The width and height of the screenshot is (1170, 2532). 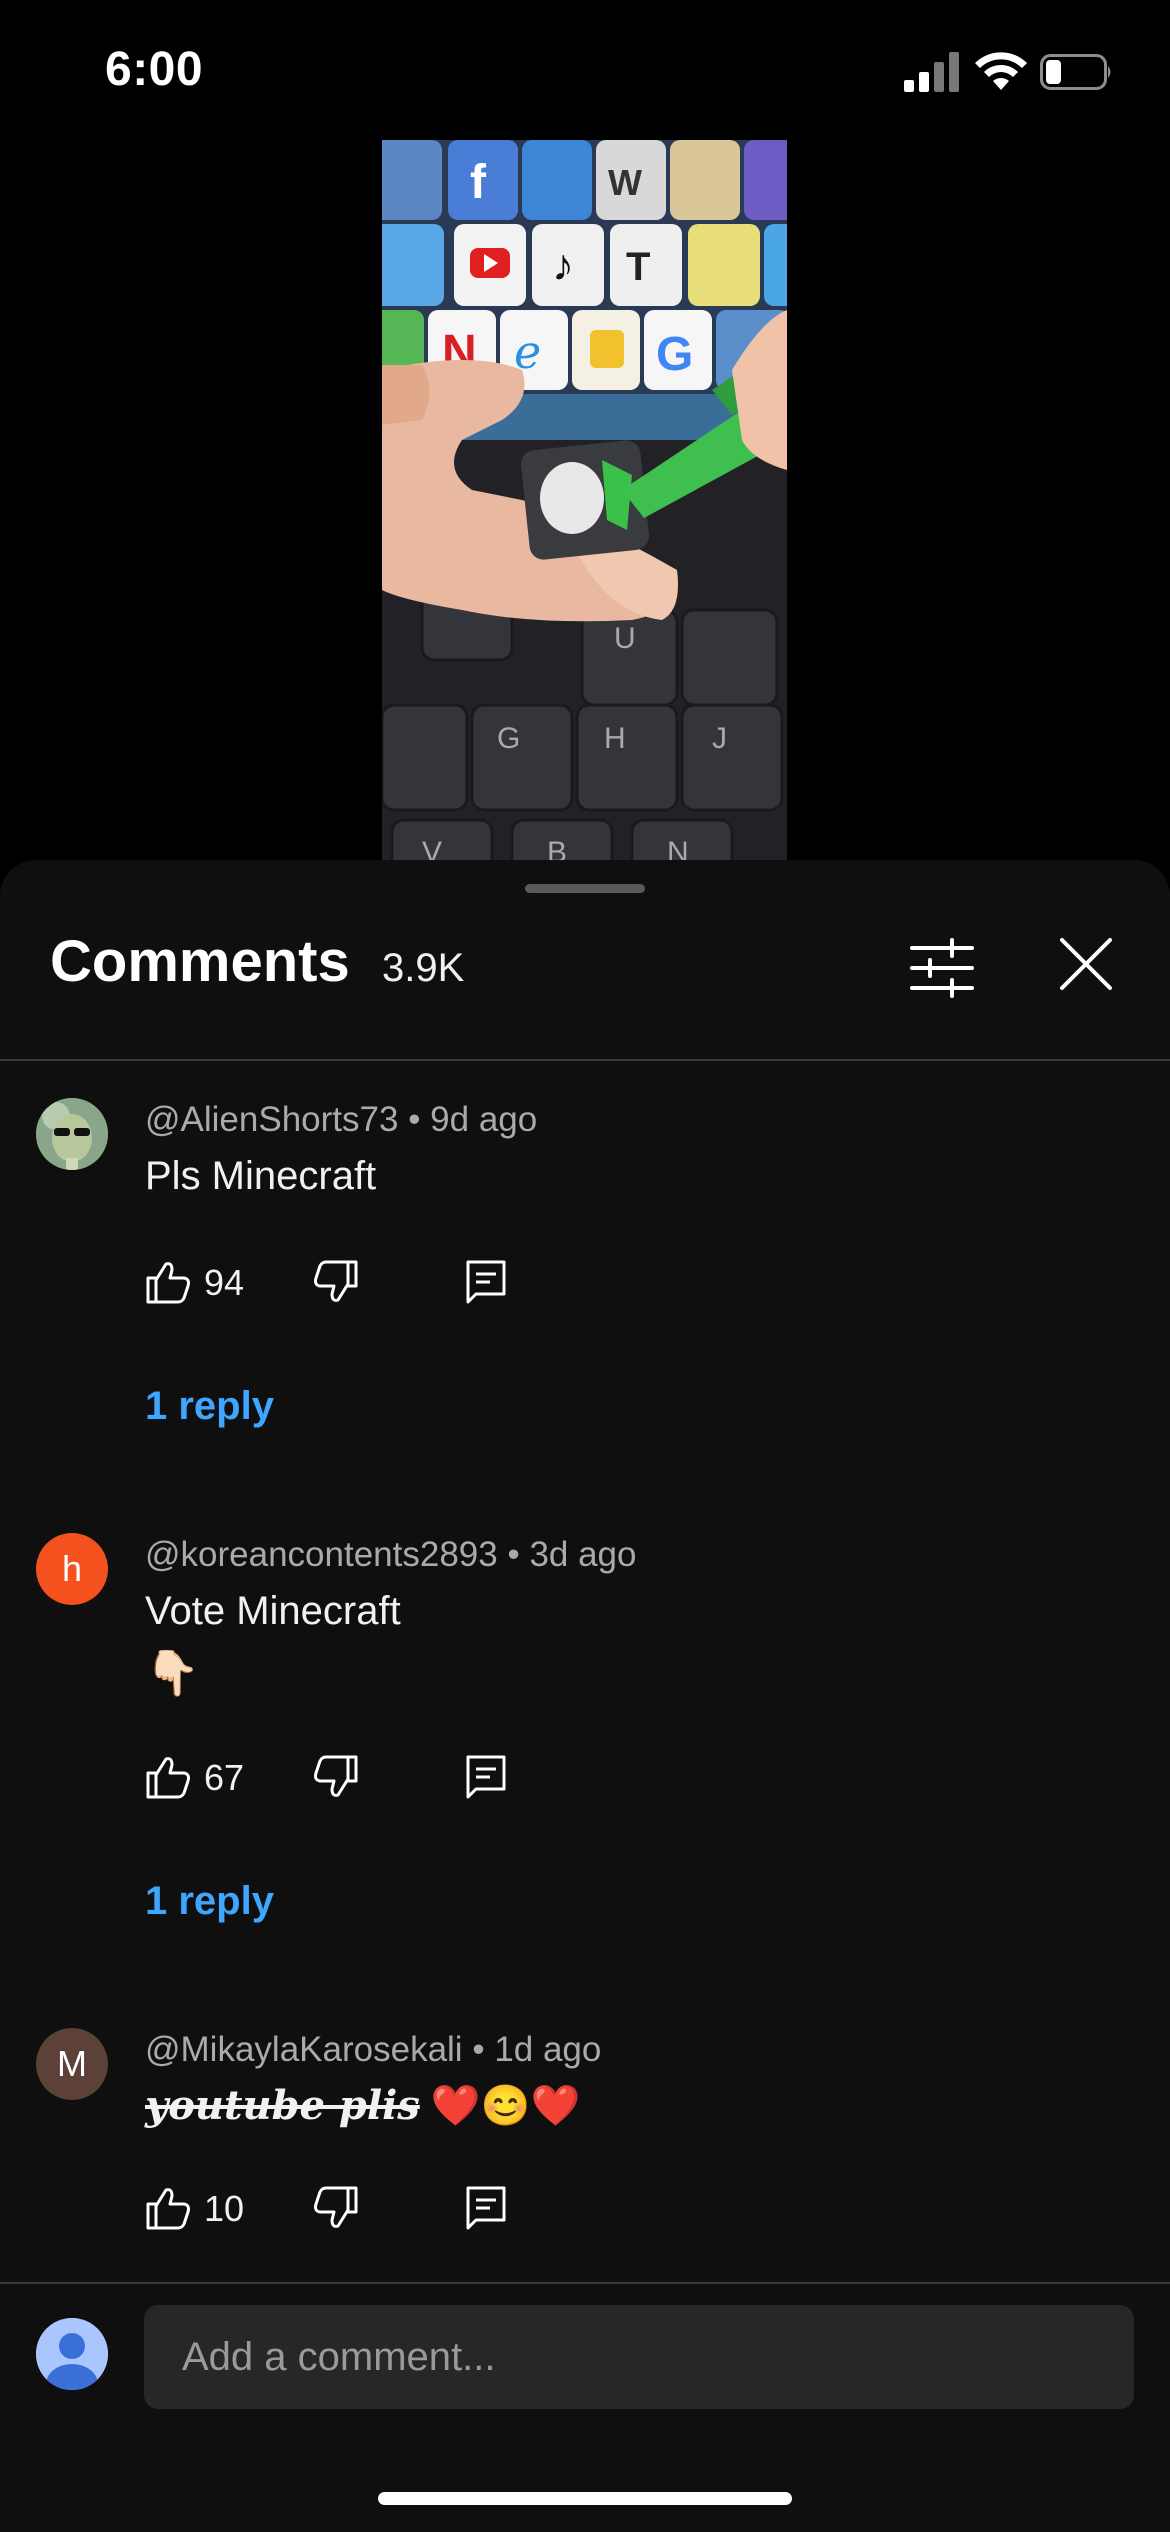 What do you see at coordinates (304, 2049) in the screenshot?
I see `comment-author: @MikaylaKarosekali` at bounding box center [304, 2049].